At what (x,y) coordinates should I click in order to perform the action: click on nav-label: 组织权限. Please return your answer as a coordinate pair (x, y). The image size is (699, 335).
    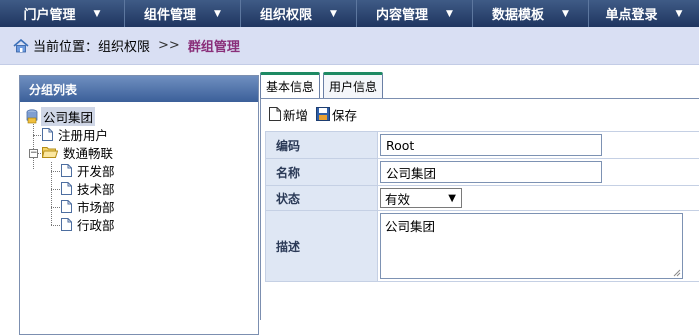
    Looking at the image, I should click on (286, 13).